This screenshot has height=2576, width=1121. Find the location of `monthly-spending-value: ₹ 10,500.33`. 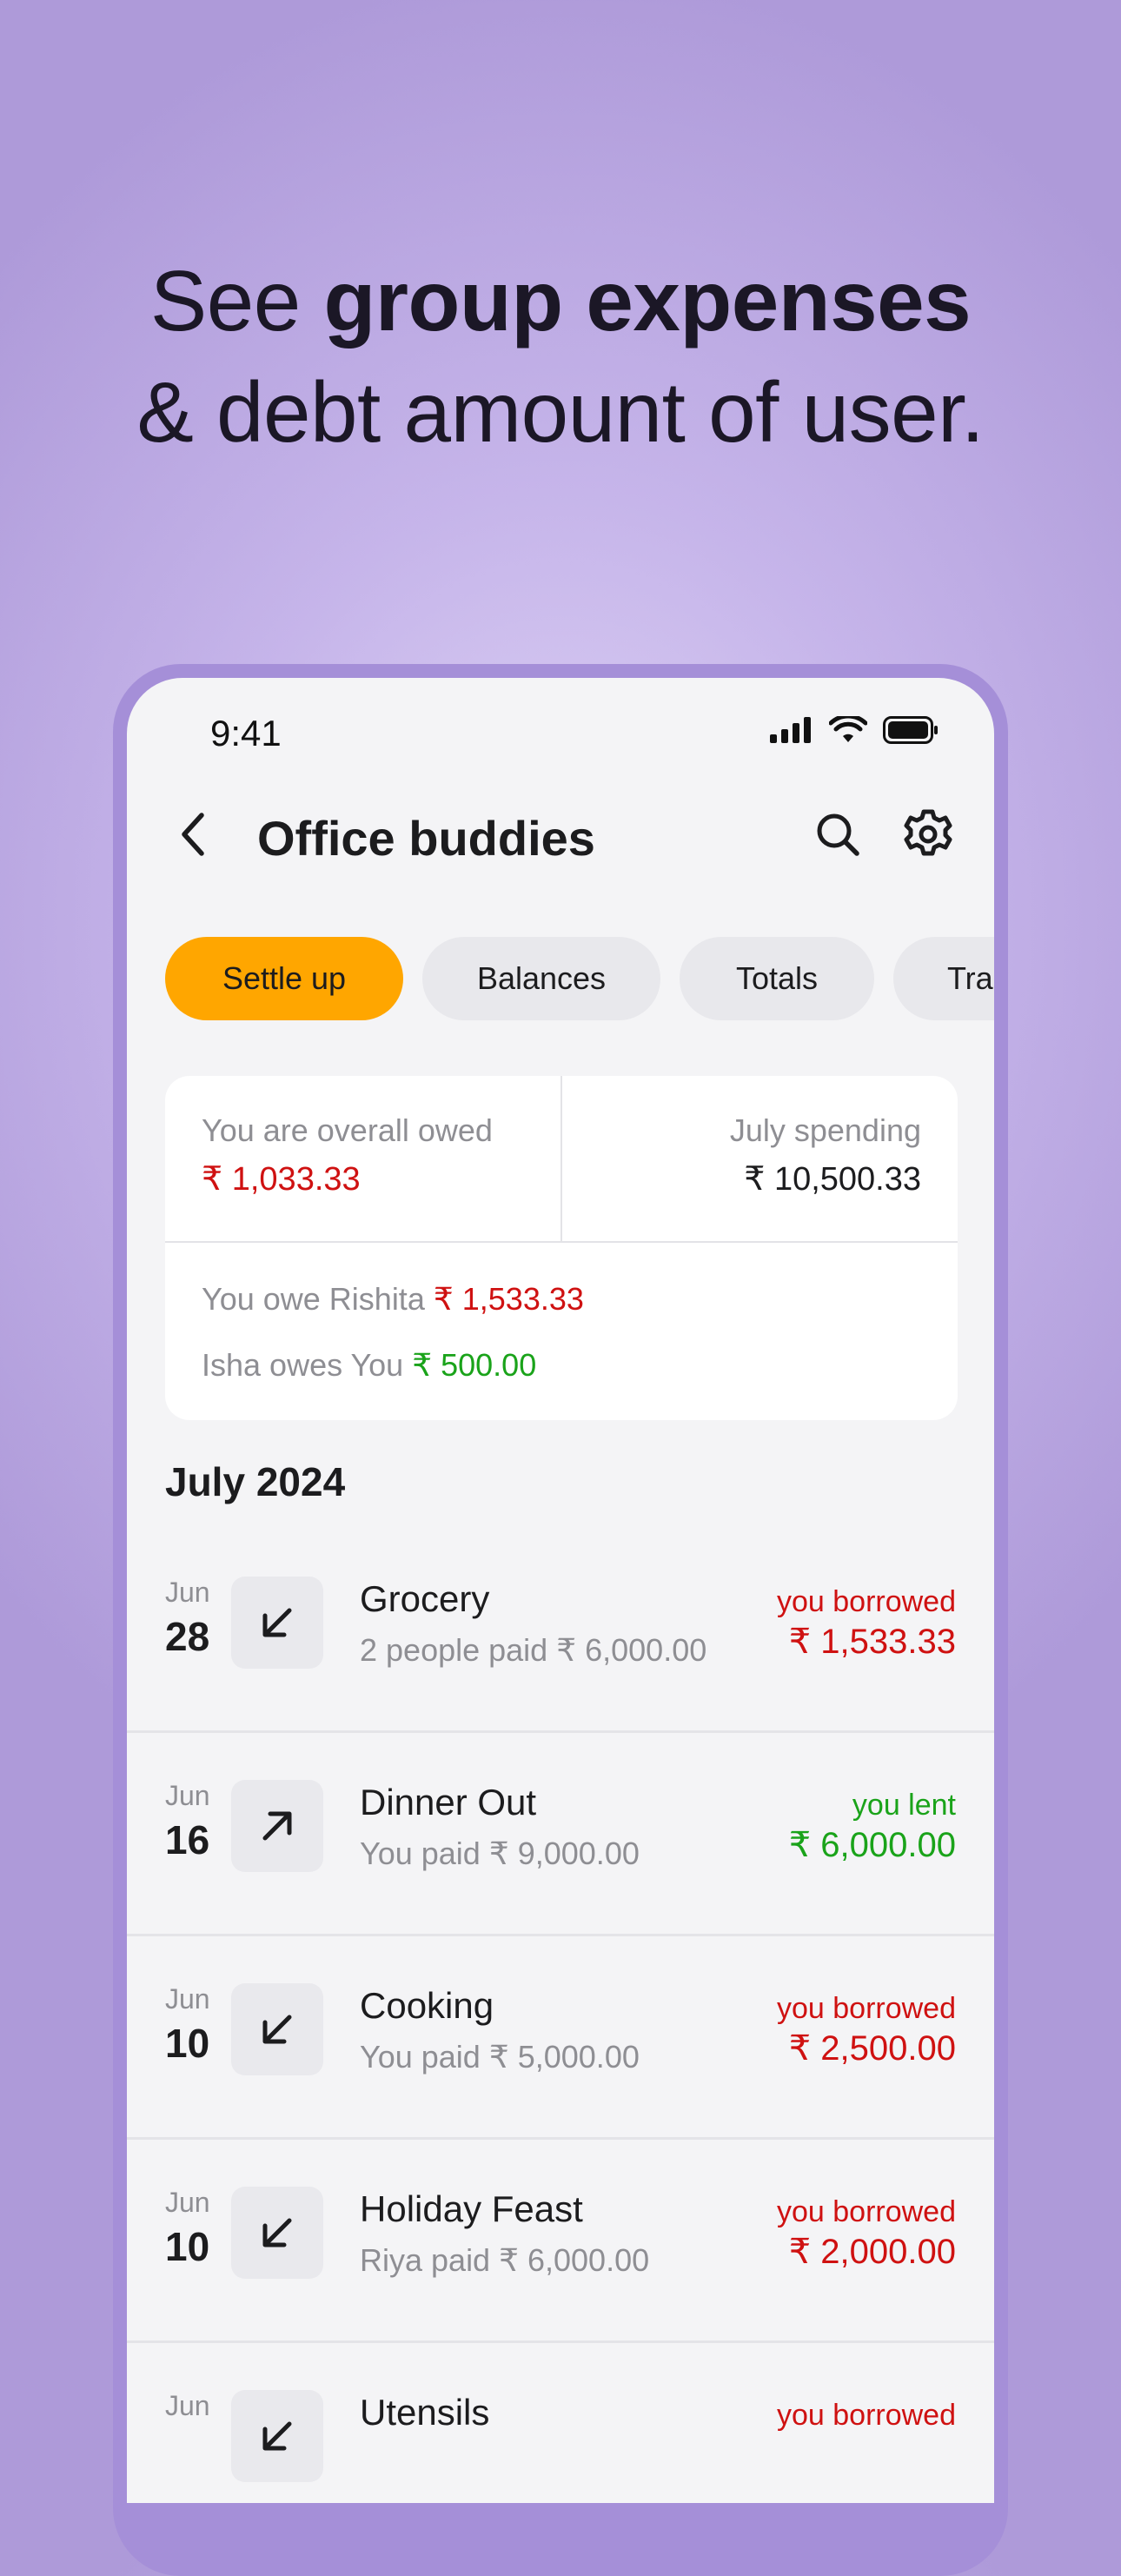

monthly-spending-value: ₹ 10,500.33 is located at coordinates (832, 1179).